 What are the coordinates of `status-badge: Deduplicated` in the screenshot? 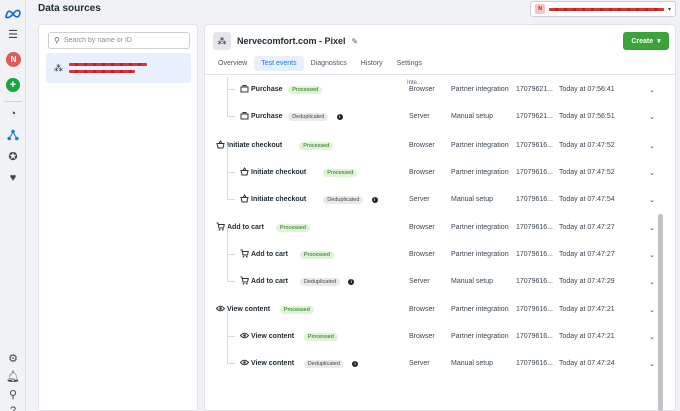 It's located at (343, 199).